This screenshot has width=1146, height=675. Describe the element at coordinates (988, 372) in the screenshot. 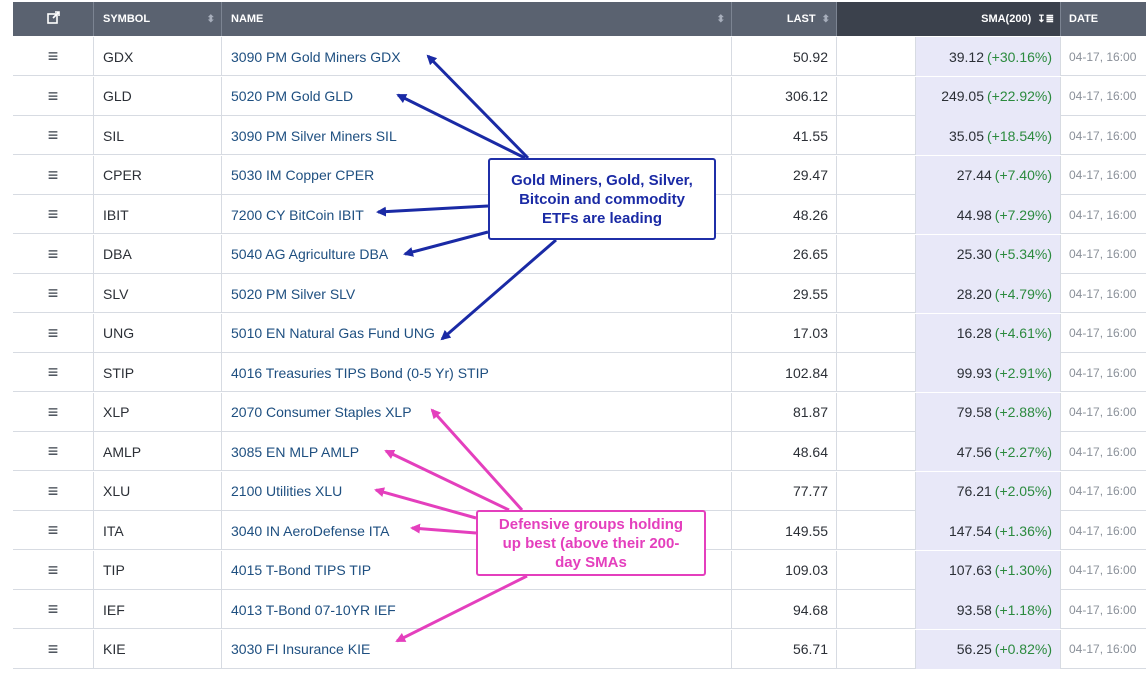

I see `sma-cell: 99.93 (+2.91%)` at that location.